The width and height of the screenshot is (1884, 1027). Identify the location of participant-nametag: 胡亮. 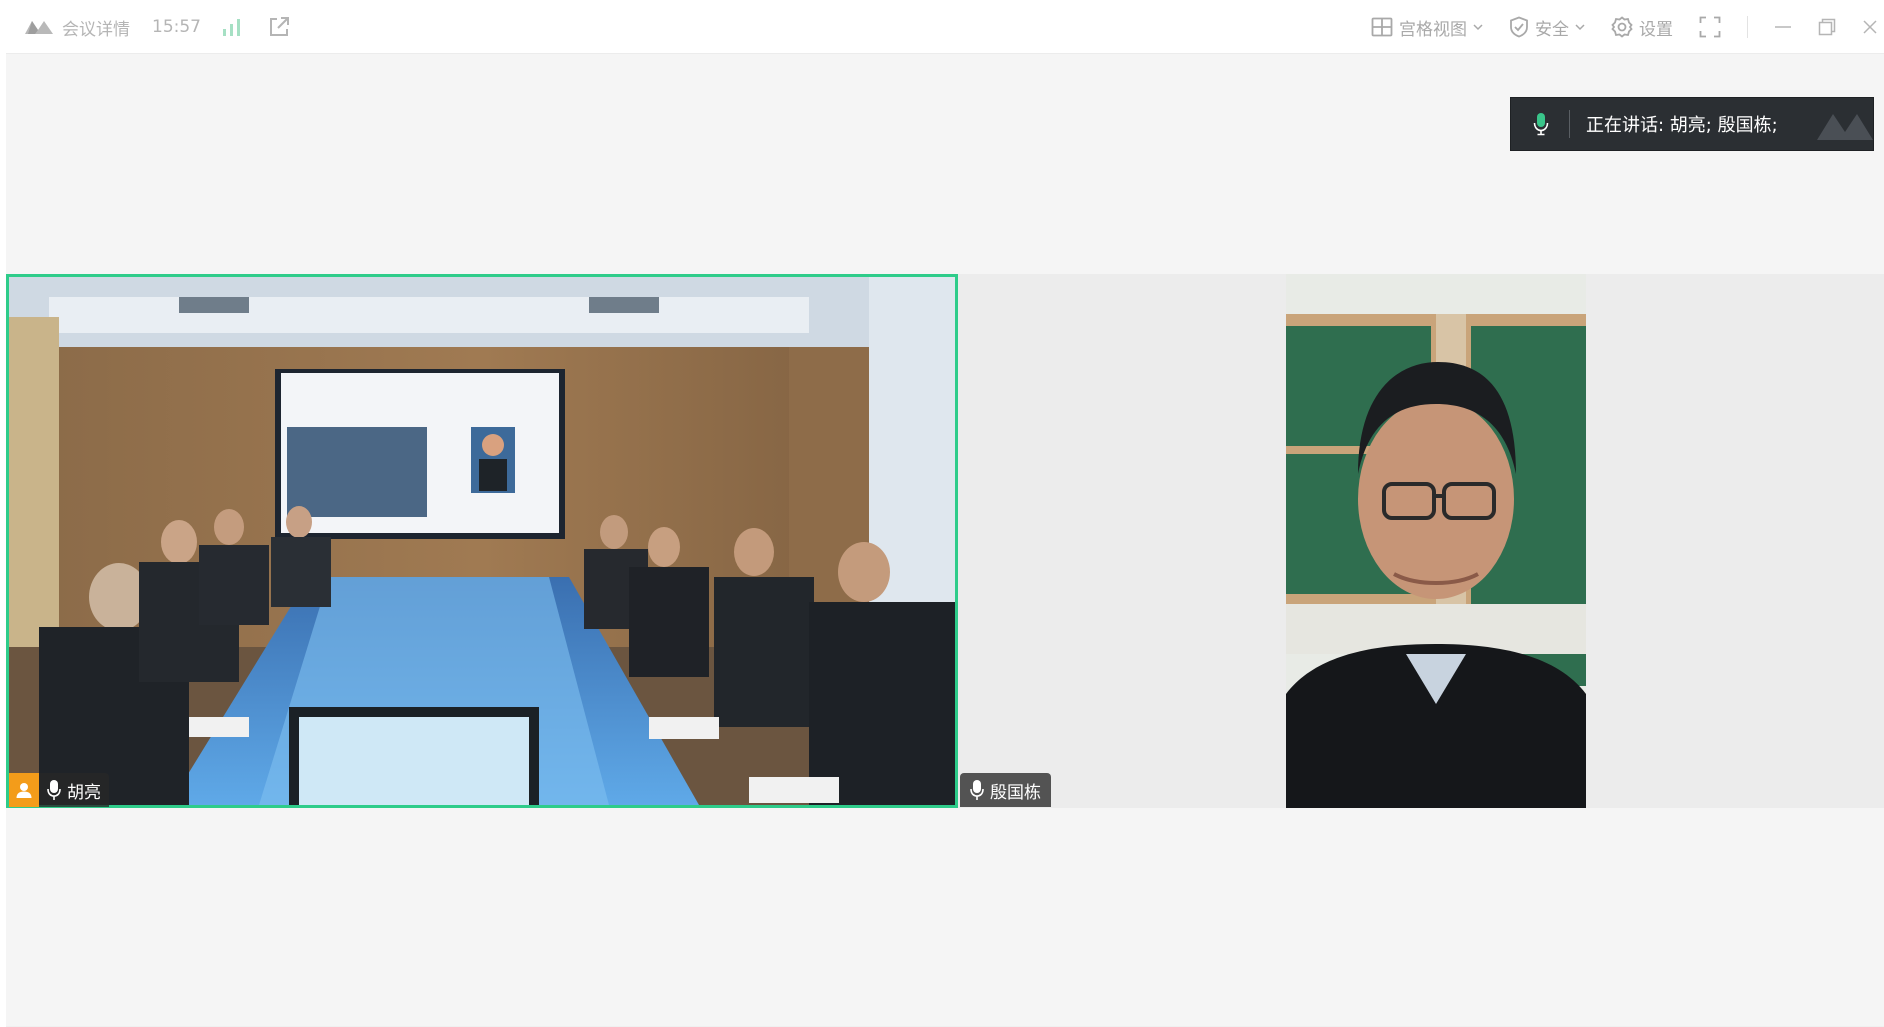
(59, 790).